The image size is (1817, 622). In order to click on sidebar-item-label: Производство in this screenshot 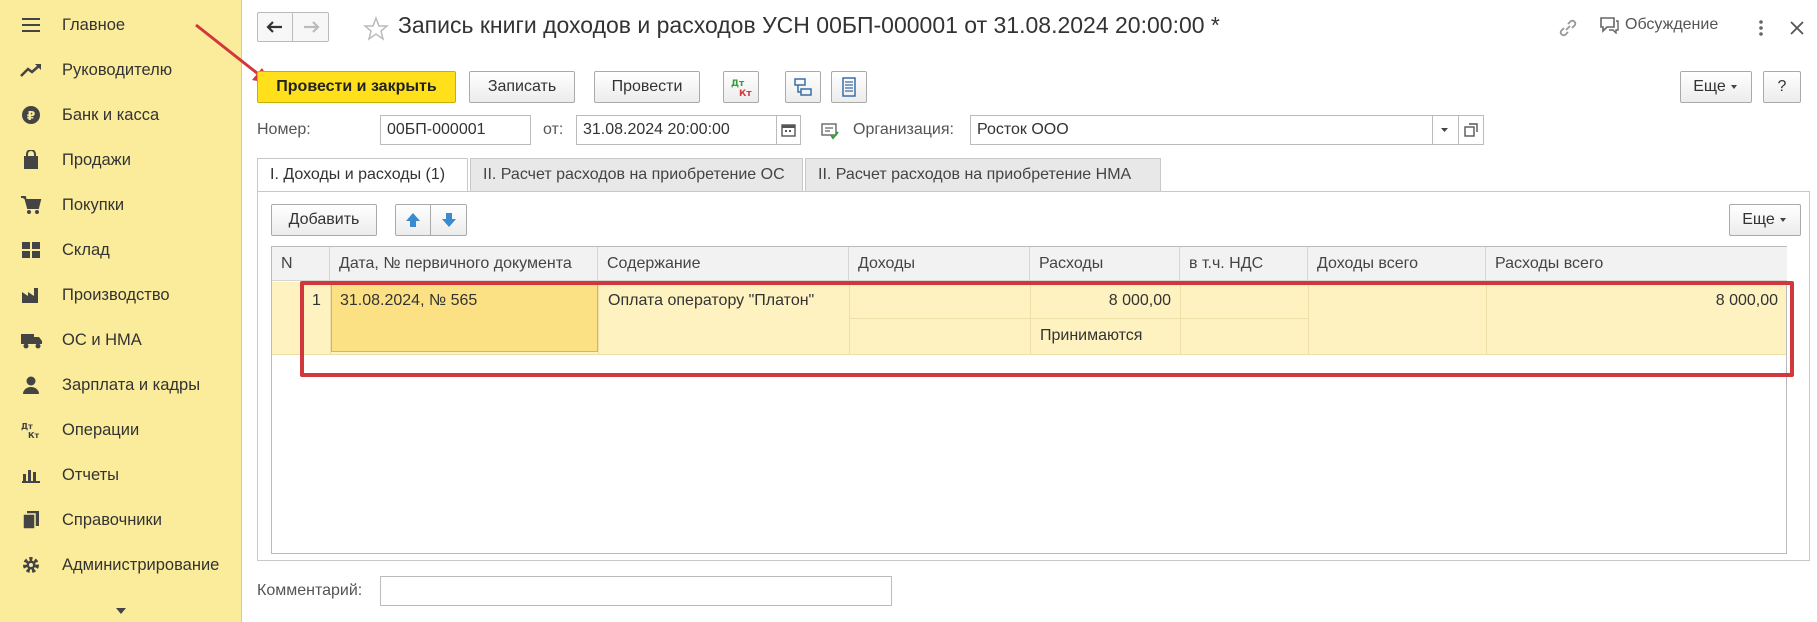, I will do `click(116, 294)`.